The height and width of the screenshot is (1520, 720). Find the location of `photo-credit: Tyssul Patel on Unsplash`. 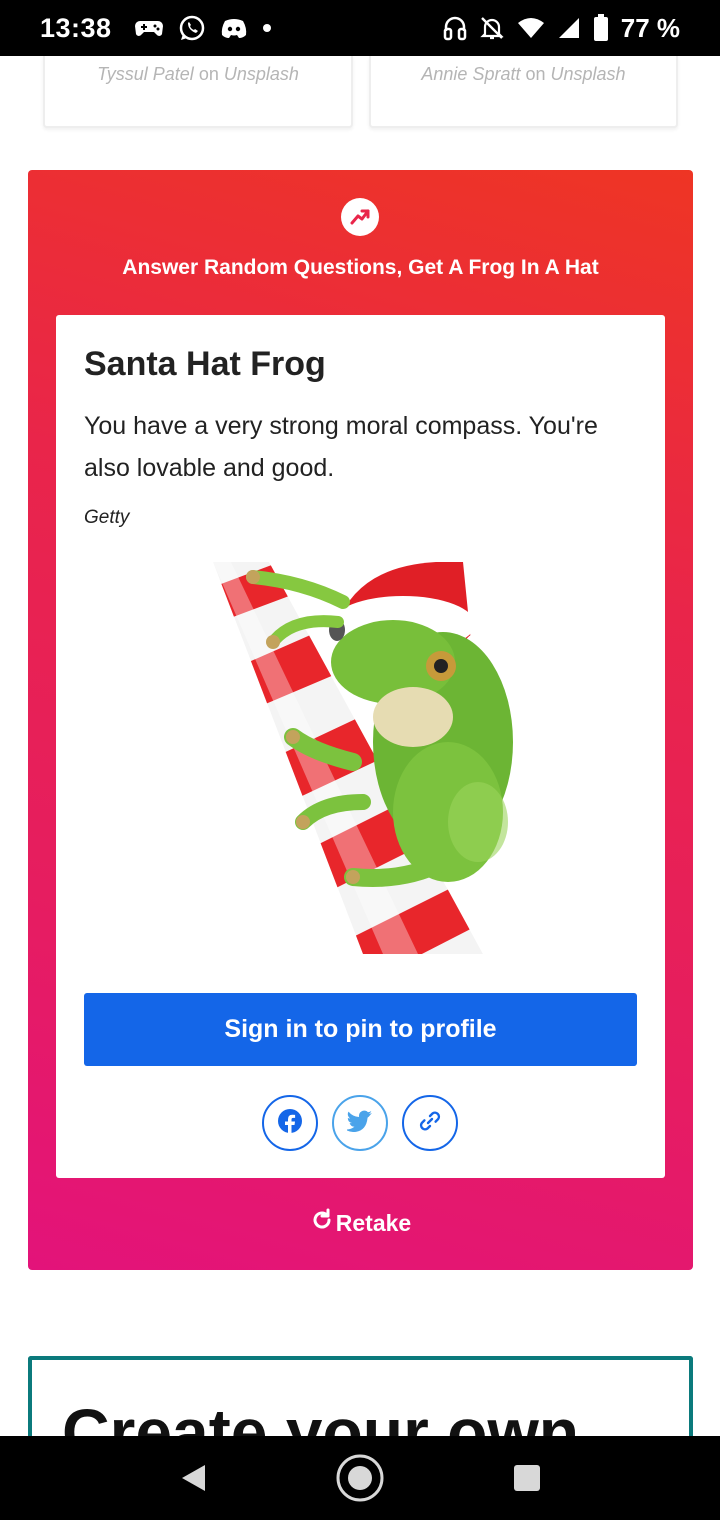

photo-credit: Tyssul Patel on Unsplash is located at coordinates (198, 95).